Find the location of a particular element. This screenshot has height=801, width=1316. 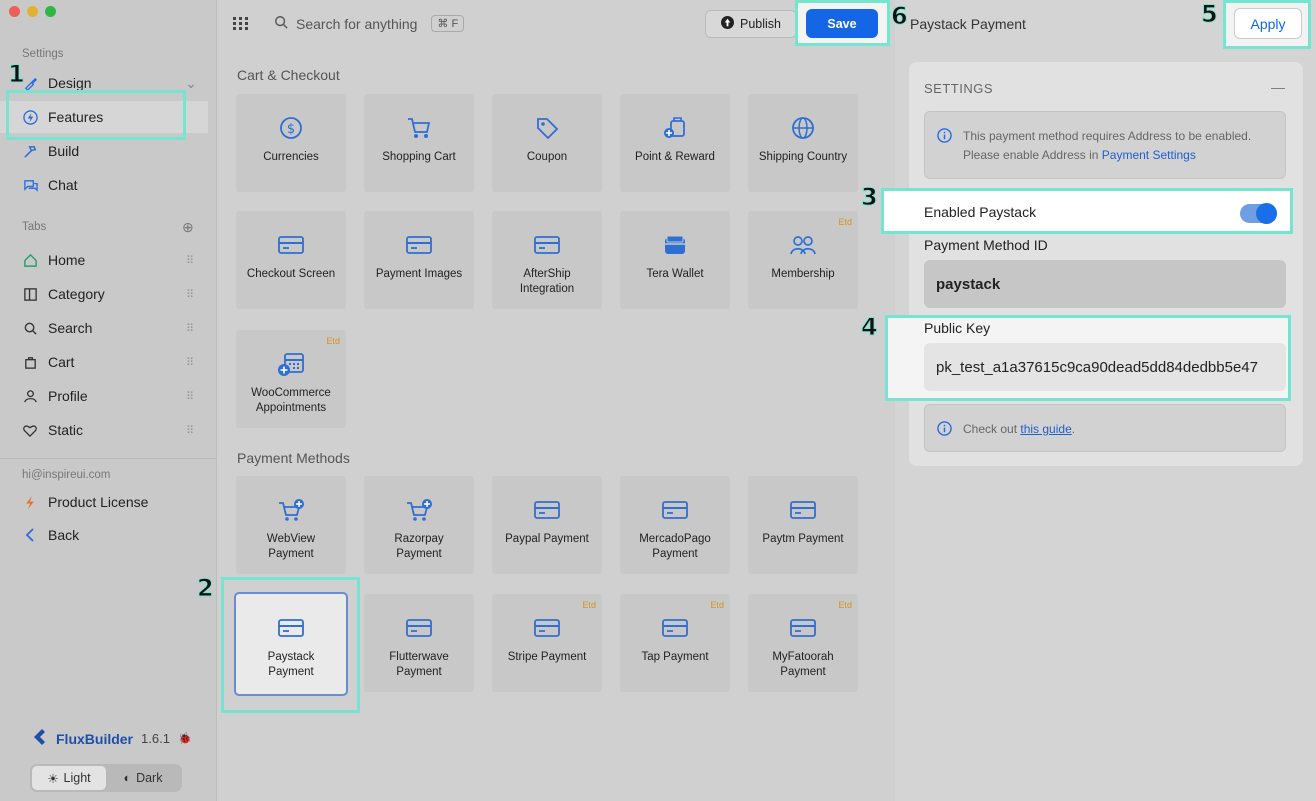

payment-method-id-field: paystack is located at coordinates (1105, 284).